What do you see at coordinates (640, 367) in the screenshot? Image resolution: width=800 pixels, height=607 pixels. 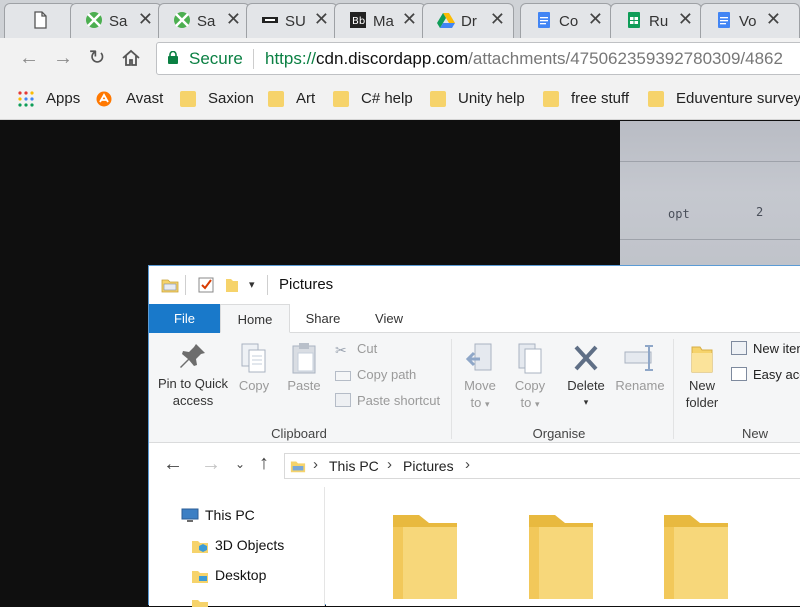 I see `rename-button: Rename` at bounding box center [640, 367].